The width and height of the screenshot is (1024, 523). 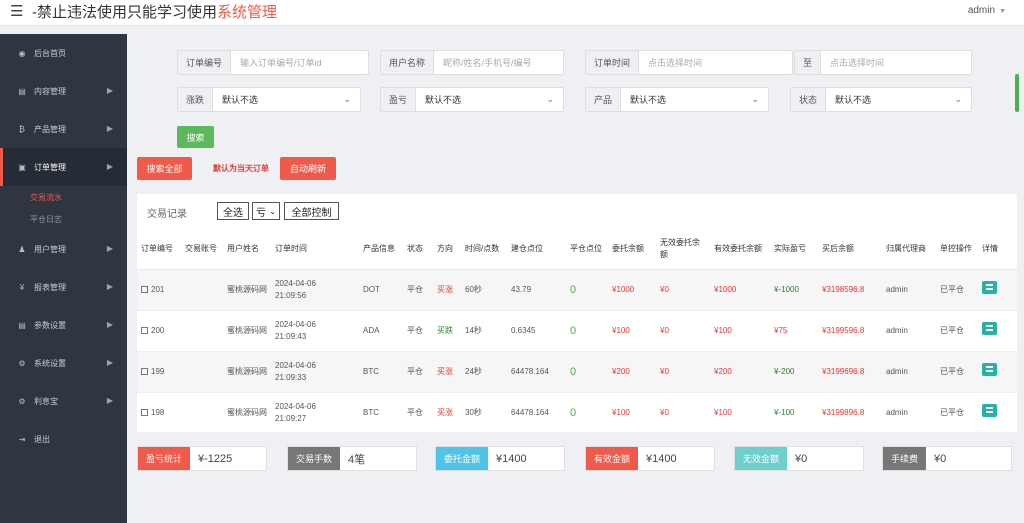 What do you see at coordinates (898, 99) in the screenshot?
I see `status-select: 默认不选 ⌄` at bounding box center [898, 99].